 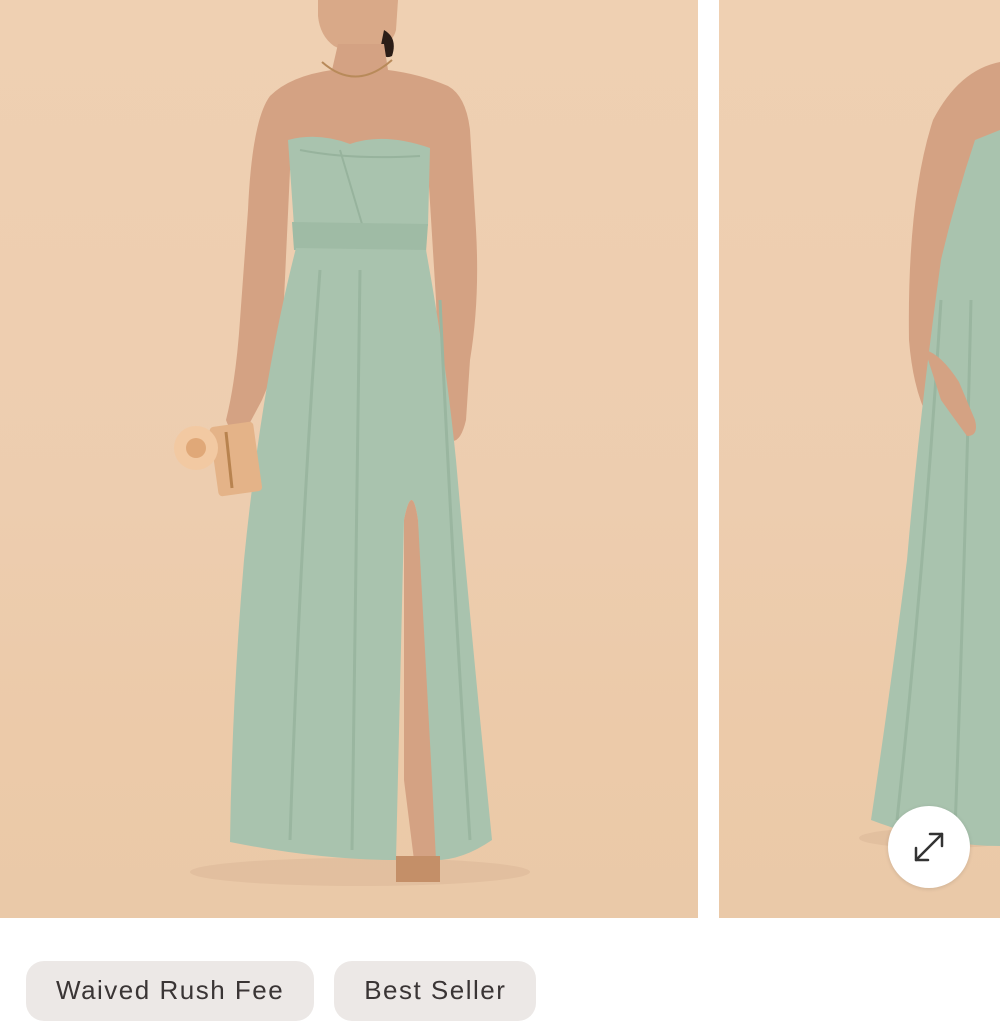 What do you see at coordinates (929, 455) in the screenshot?
I see `model-side-illustration` at bounding box center [929, 455].